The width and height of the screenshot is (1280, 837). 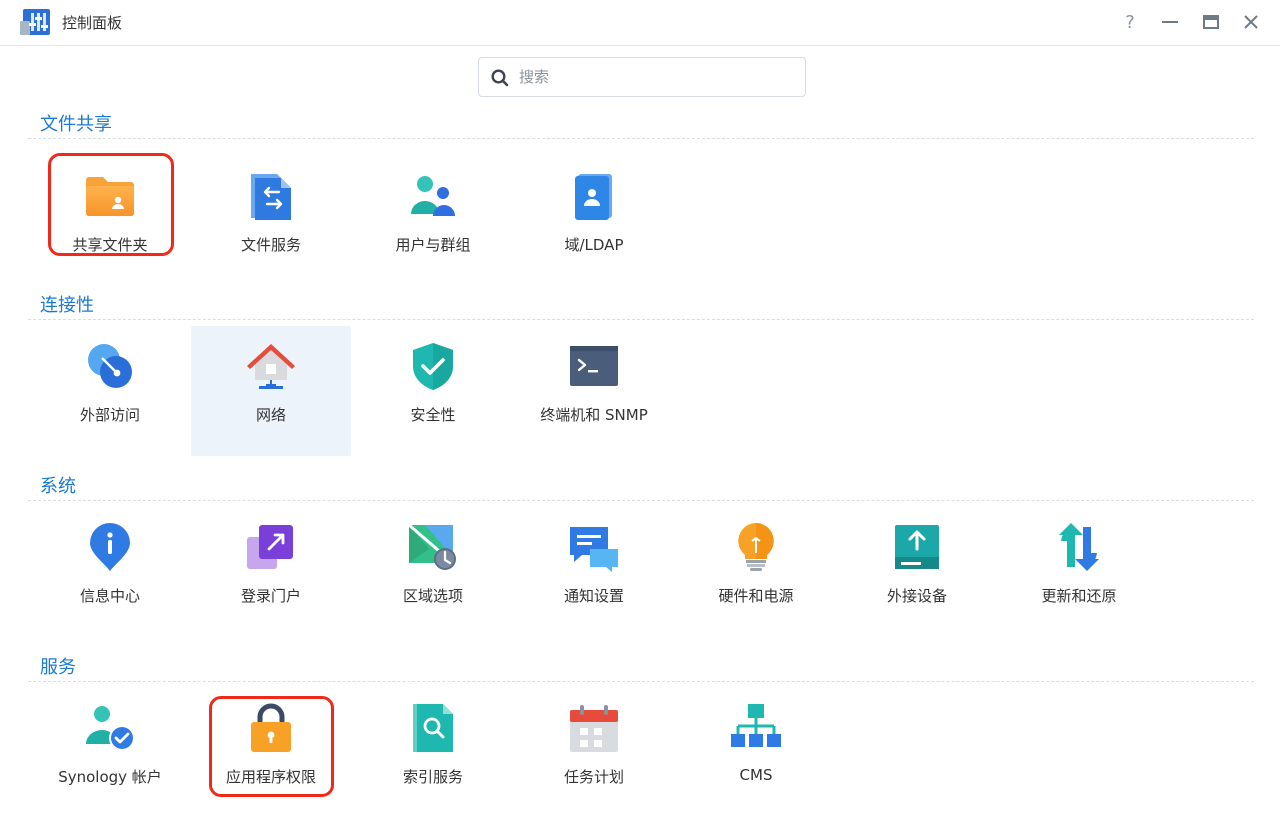 I want to click on tile-security: 安全性, so click(x=433, y=391).